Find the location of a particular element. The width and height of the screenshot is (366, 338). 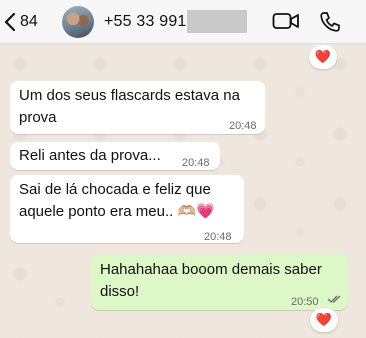

unread-count: 84 is located at coordinates (29, 21).